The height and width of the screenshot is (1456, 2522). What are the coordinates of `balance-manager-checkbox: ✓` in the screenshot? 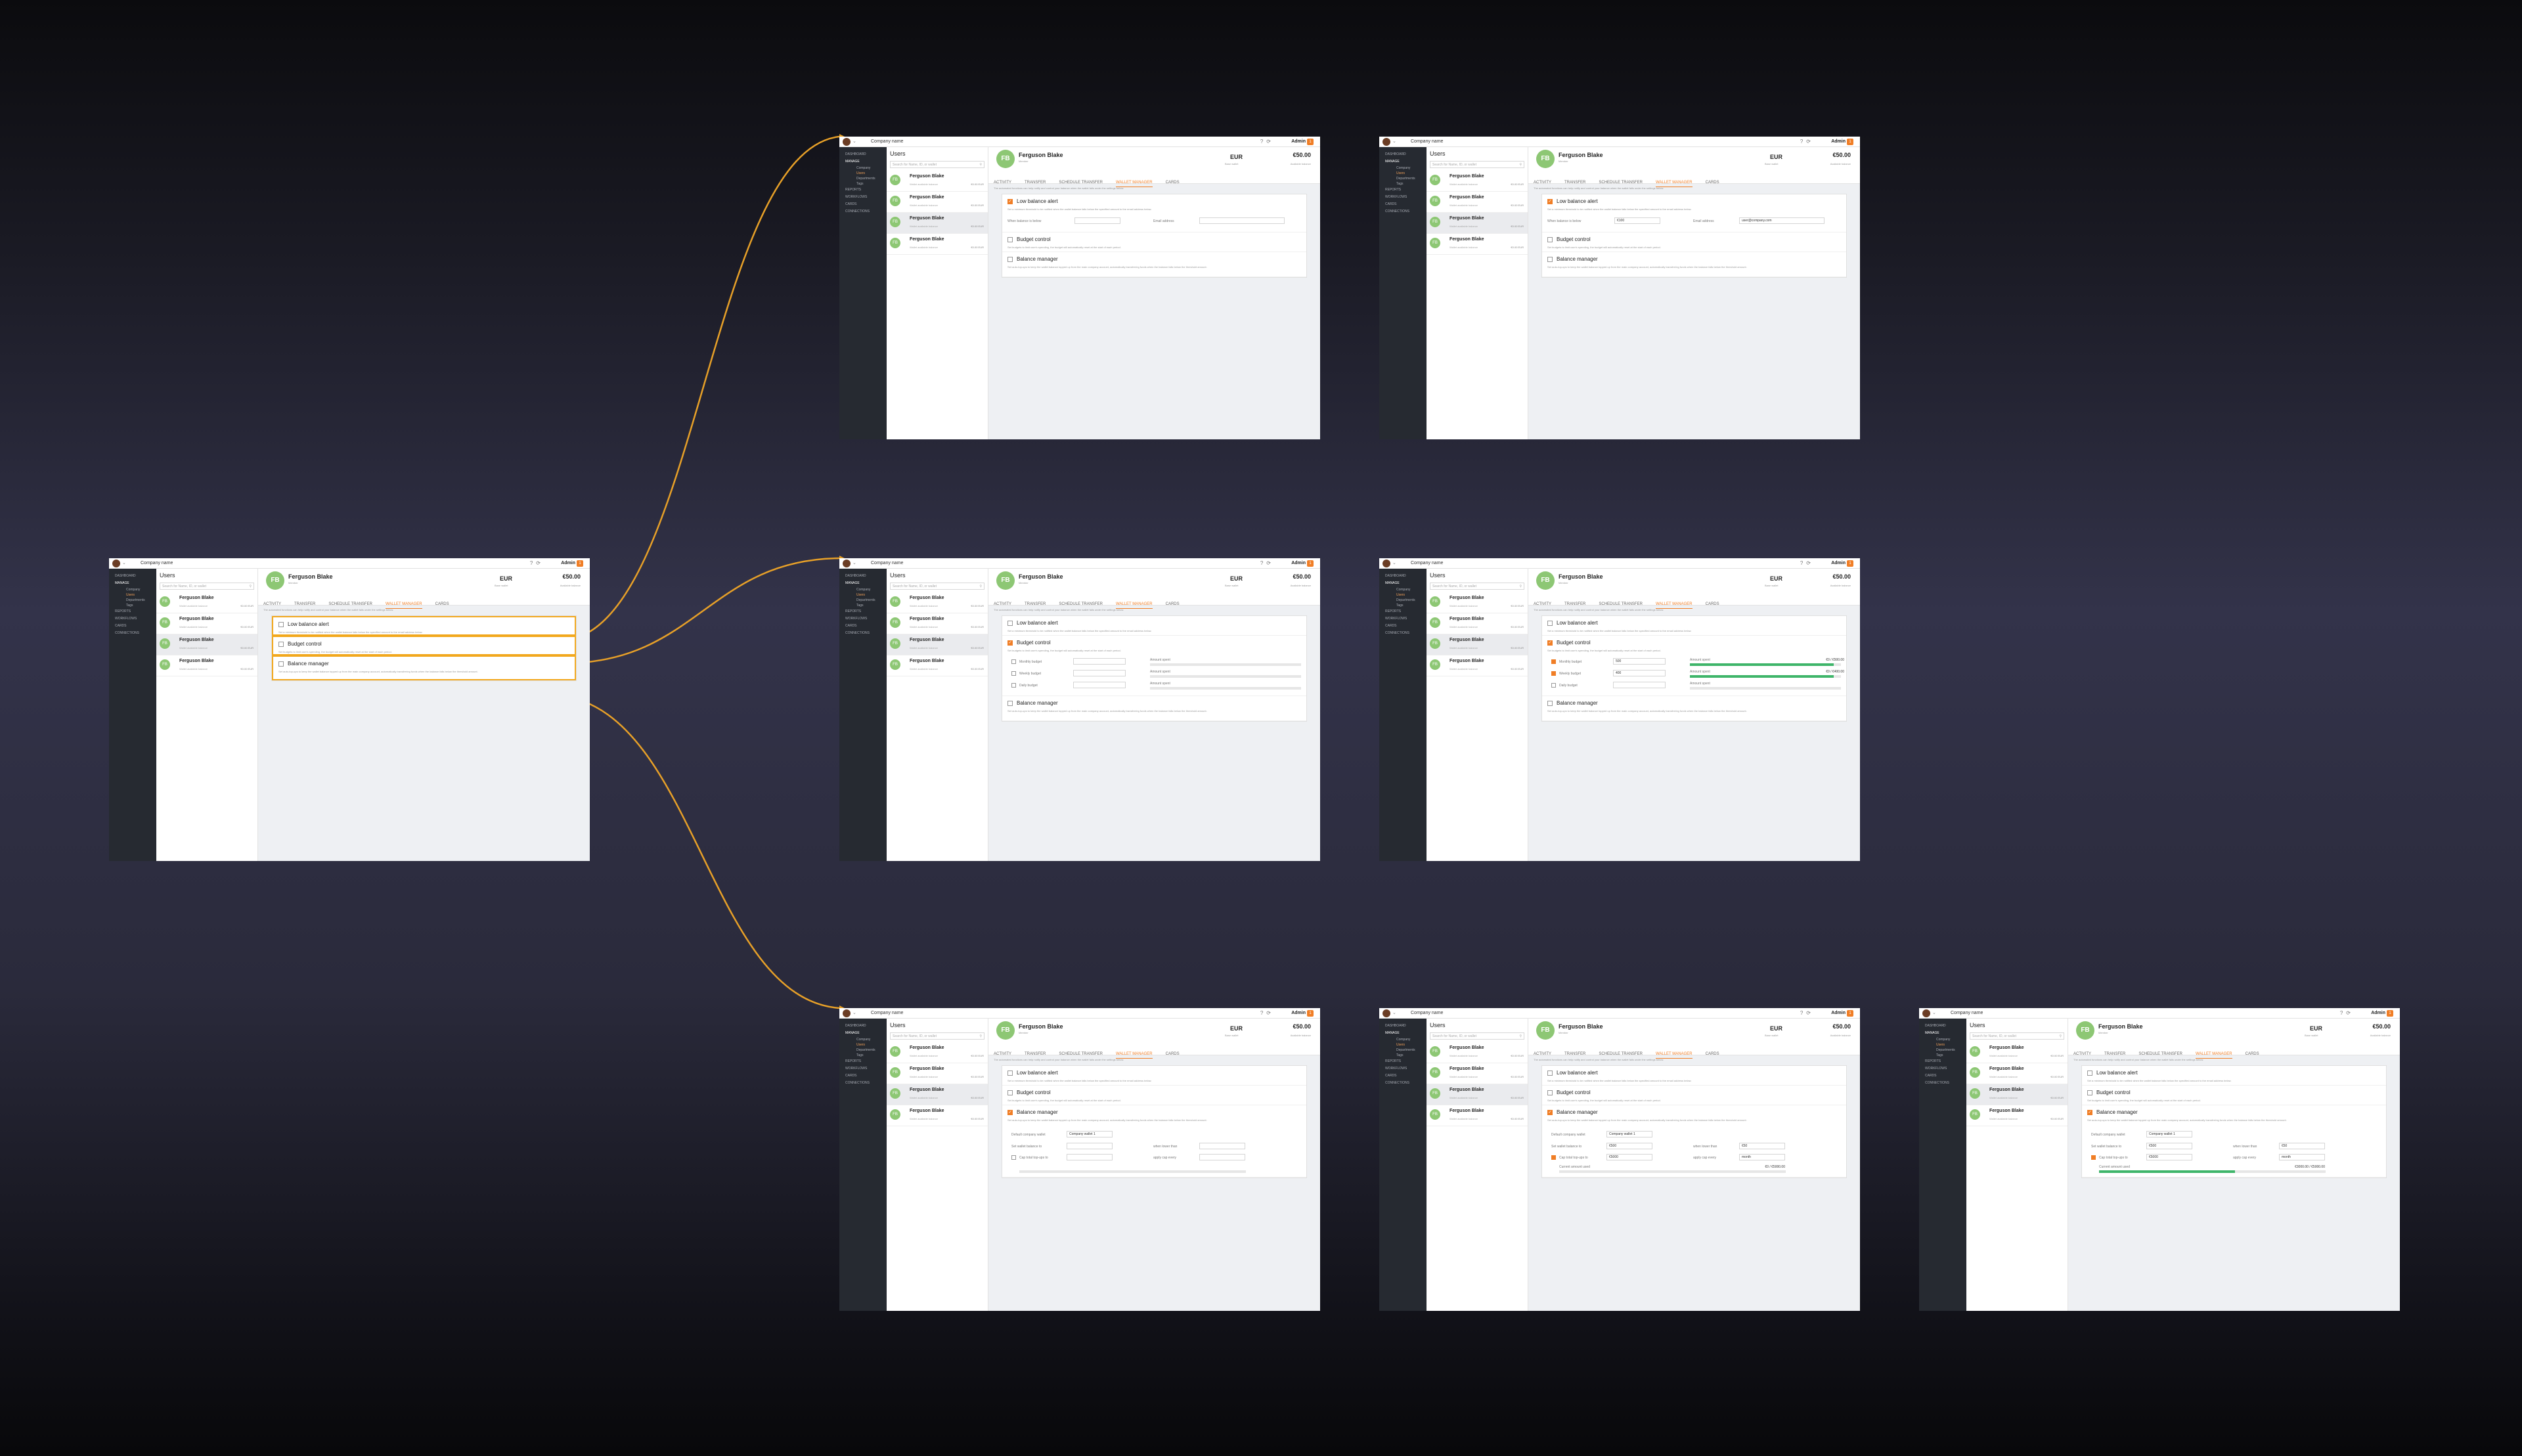 It's located at (1010, 1112).